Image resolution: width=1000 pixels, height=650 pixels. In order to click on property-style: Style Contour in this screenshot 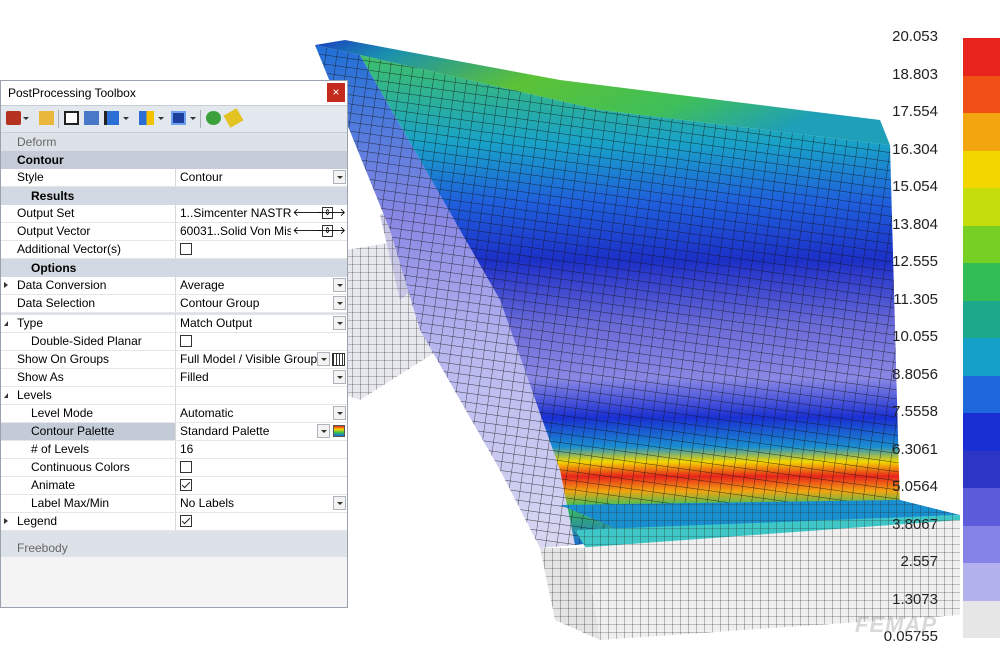, I will do `click(174, 178)`.